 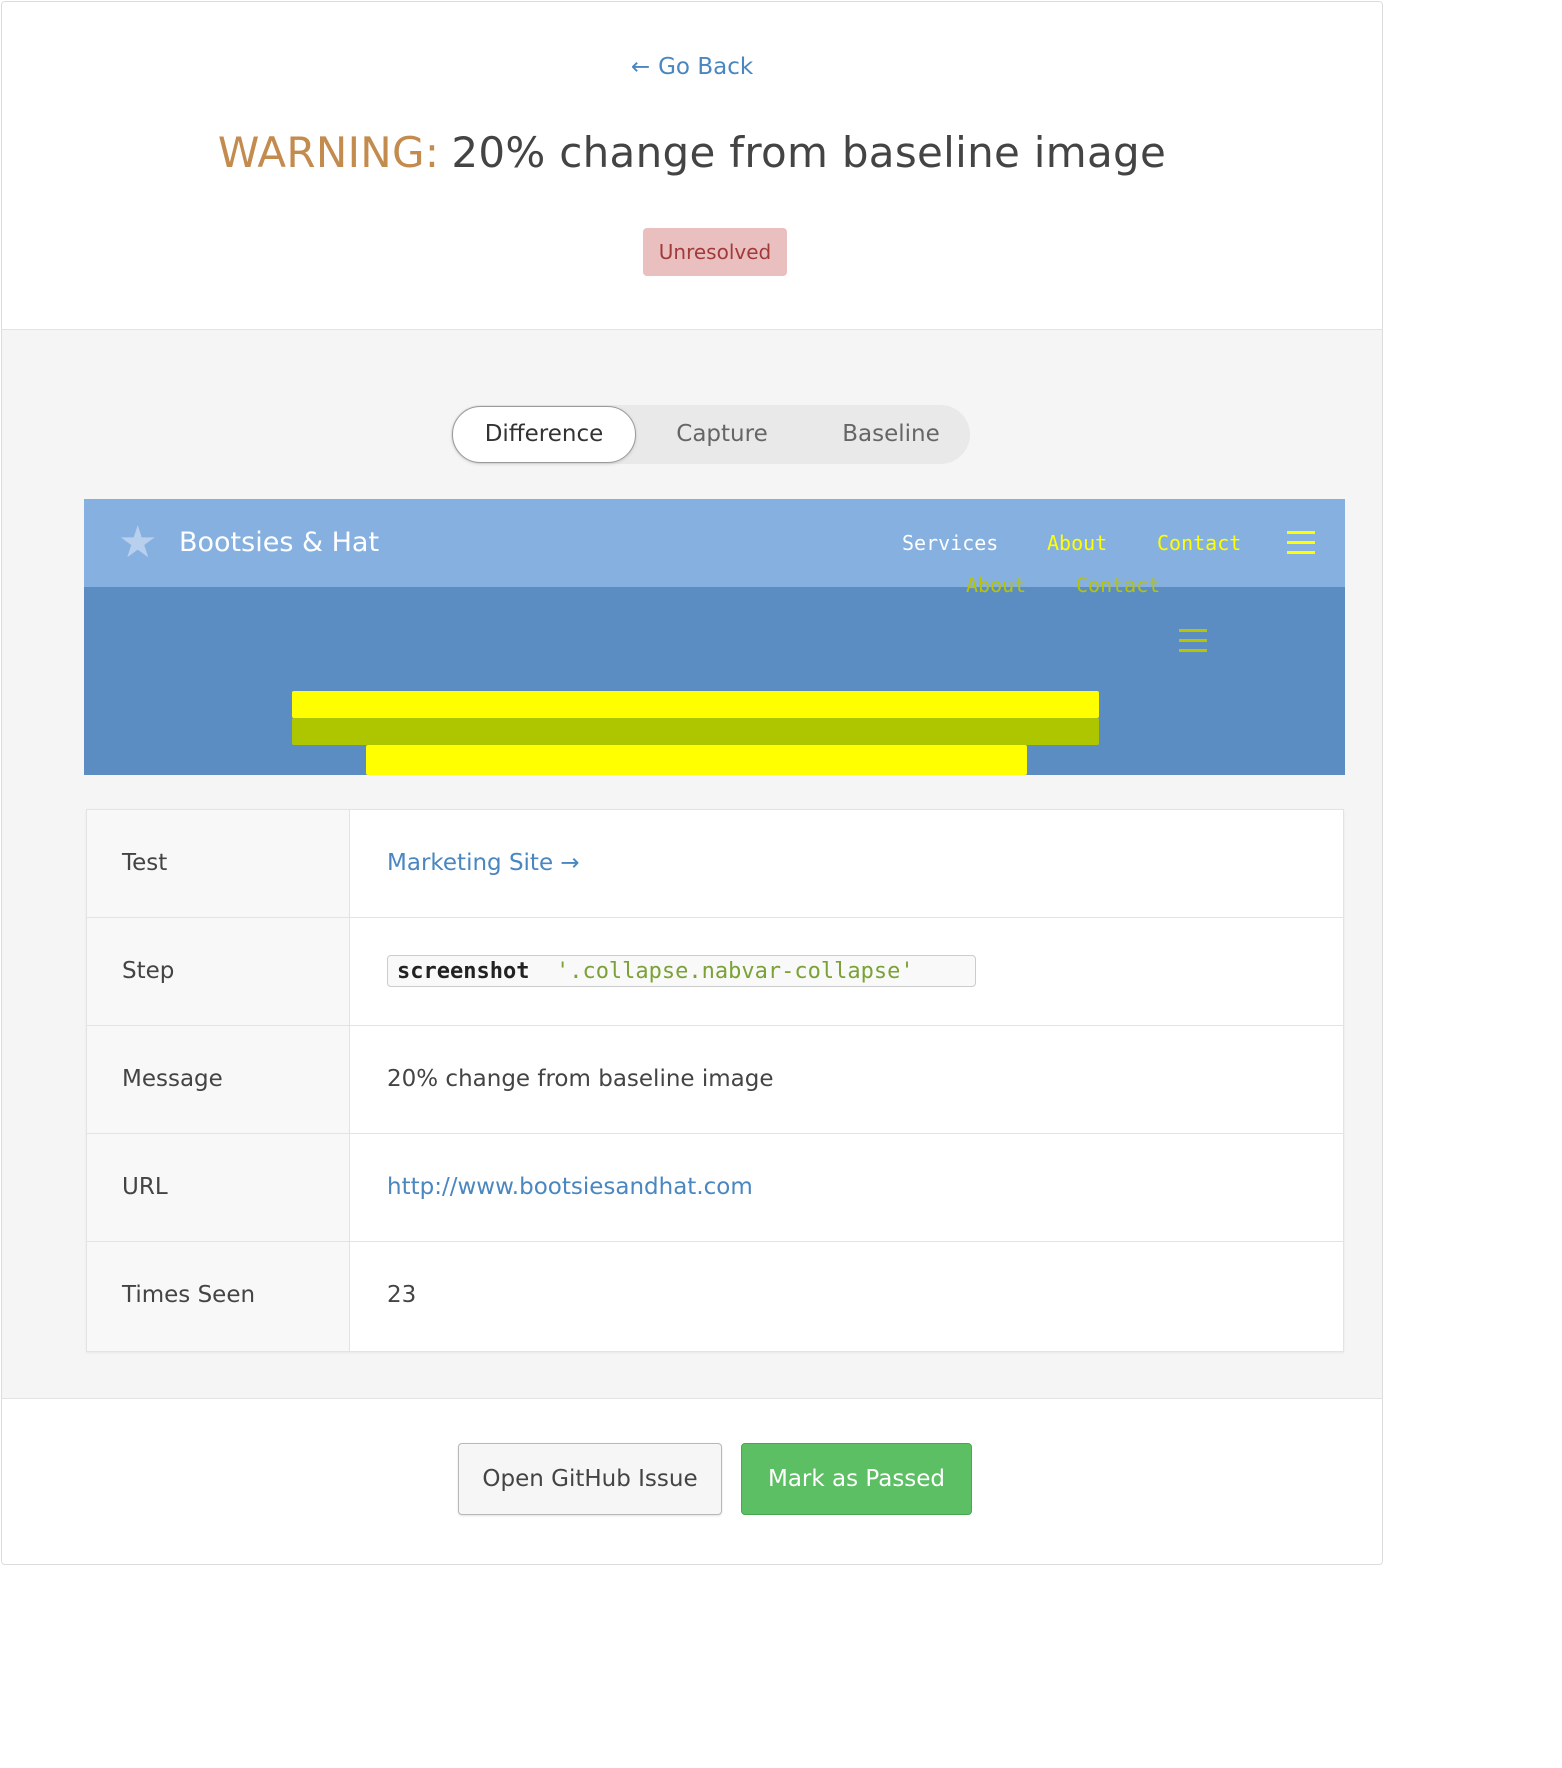 What do you see at coordinates (279, 542) in the screenshot?
I see `preview-brand: Bootsies & Hat` at bounding box center [279, 542].